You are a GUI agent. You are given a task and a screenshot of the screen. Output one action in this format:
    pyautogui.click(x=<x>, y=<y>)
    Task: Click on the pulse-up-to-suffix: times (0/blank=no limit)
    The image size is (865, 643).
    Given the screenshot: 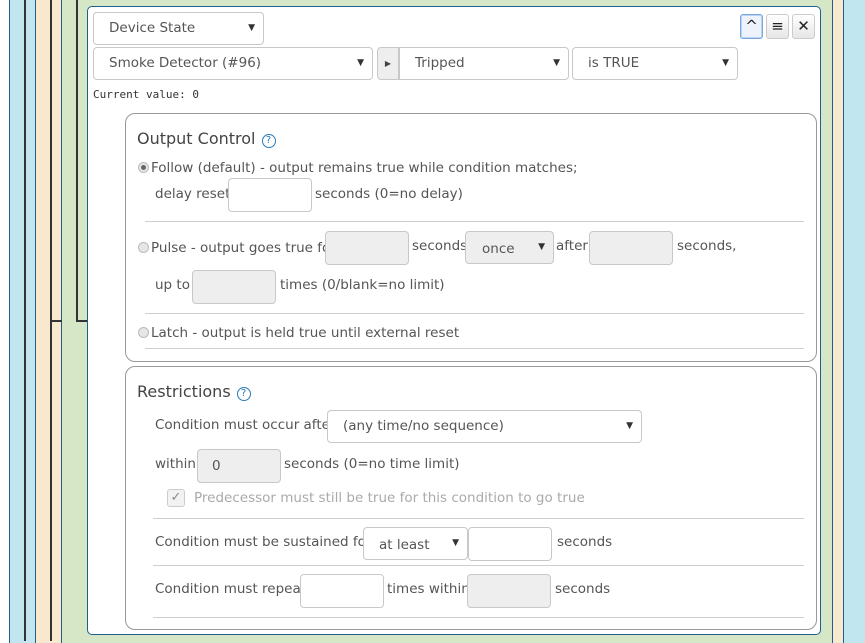 What is the action you would take?
    pyautogui.click(x=362, y=285)
    